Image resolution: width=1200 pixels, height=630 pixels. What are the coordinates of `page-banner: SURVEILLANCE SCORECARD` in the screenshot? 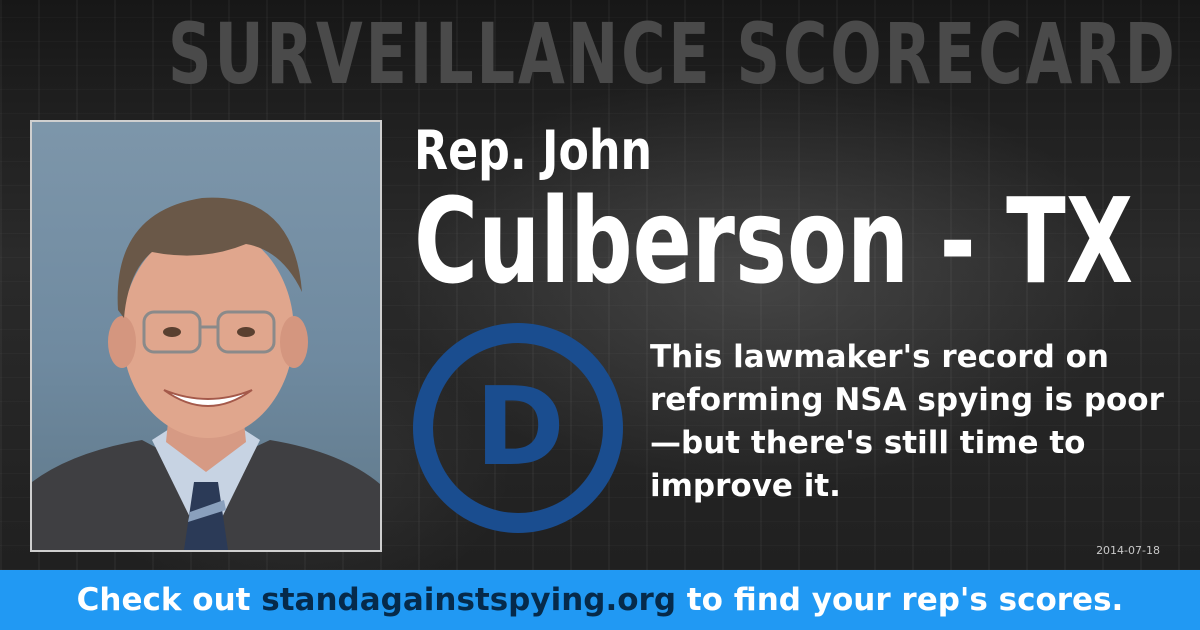 It's located at (672, 54).